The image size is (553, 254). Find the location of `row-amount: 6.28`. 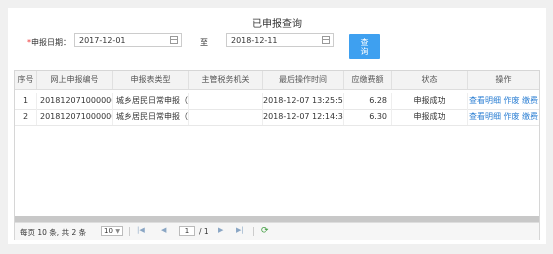

row-amount: 6.28 is located at coordinates (368, 101).